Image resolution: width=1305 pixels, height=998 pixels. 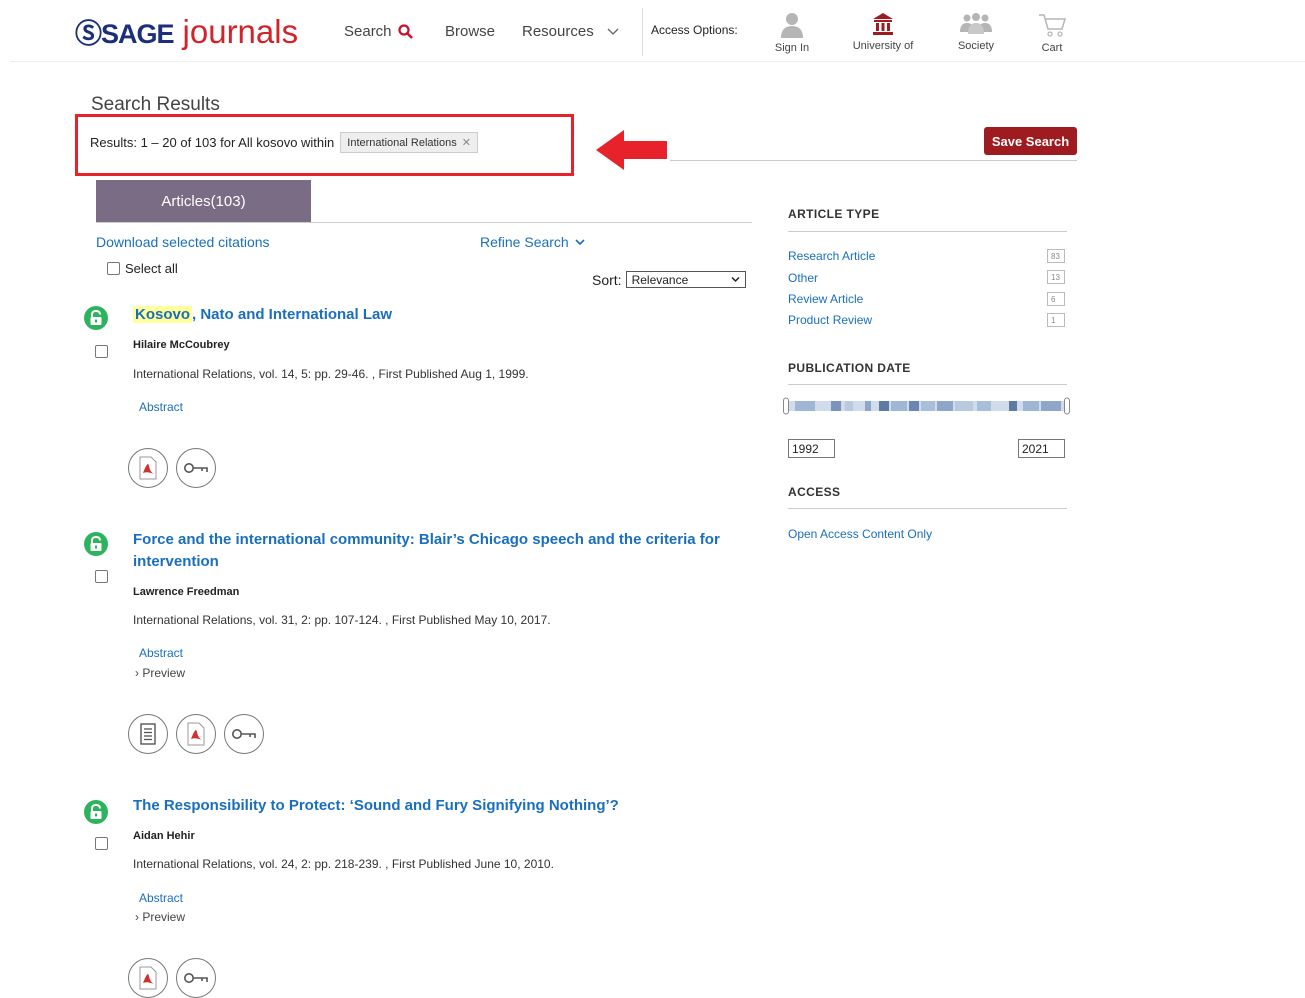 What do you see at coordinates (368, 31) in the screenshot?
I see `nav-search-label: Search` at bounding box center [368, 31].